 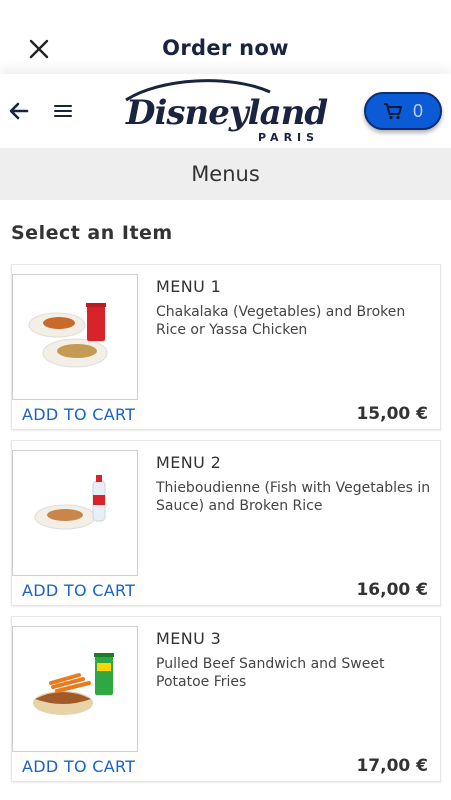 I want to click on section-header: Menus, so click(x=225, y=174).